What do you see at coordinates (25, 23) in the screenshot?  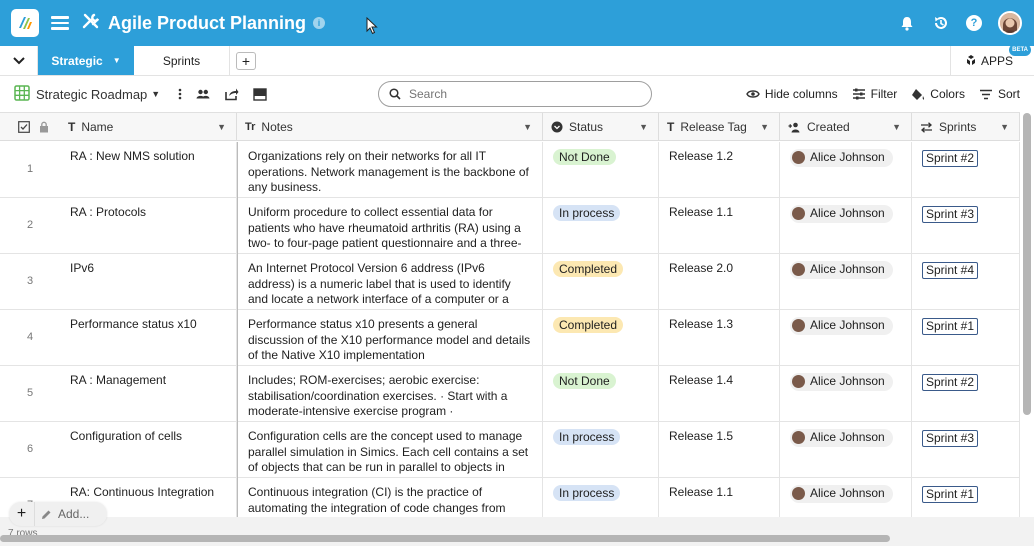 I see `app-logo` at bounding box center [25, 23].